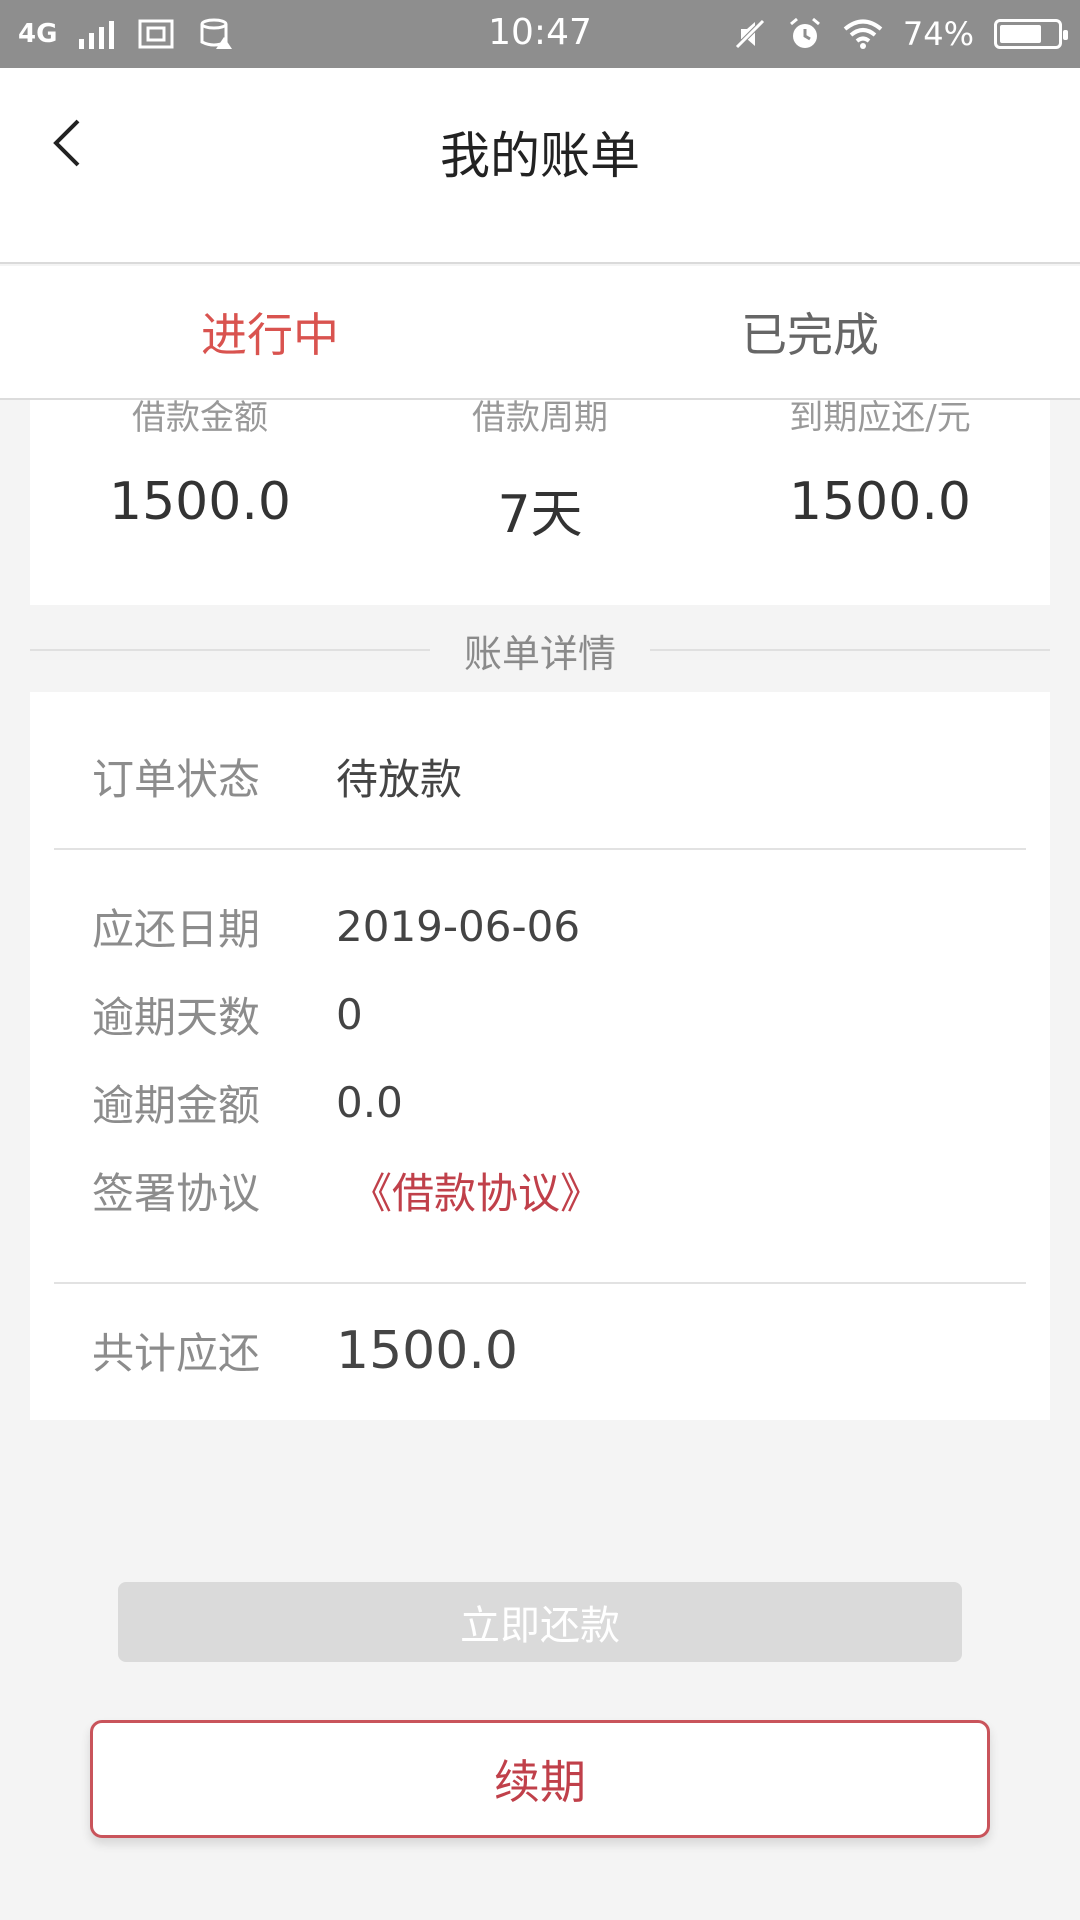  What do you see at coordinates (540, 515) in the screenshot?
I see `summary-value: 7天` at bounding box center [540, 515].